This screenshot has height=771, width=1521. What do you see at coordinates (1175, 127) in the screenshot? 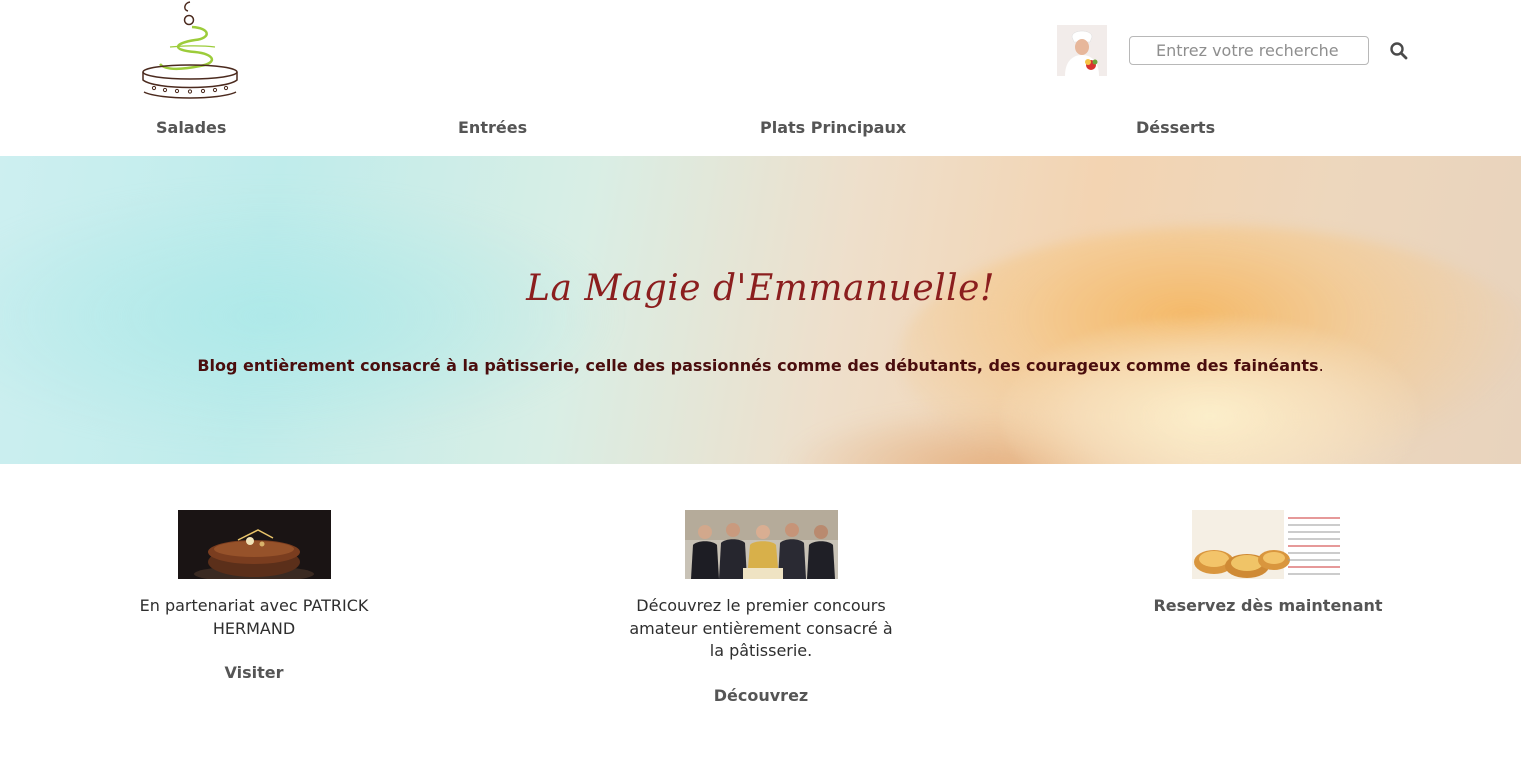
I see `nav-item-desserts: Désserts` at bounding box center [1175, 127].